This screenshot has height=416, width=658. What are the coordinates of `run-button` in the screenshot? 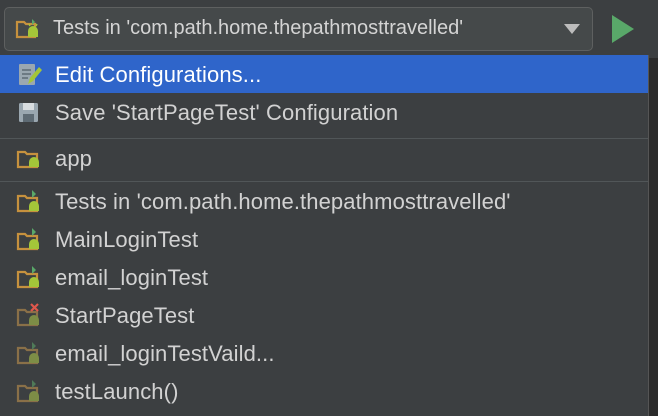 It's located at (621, 29).